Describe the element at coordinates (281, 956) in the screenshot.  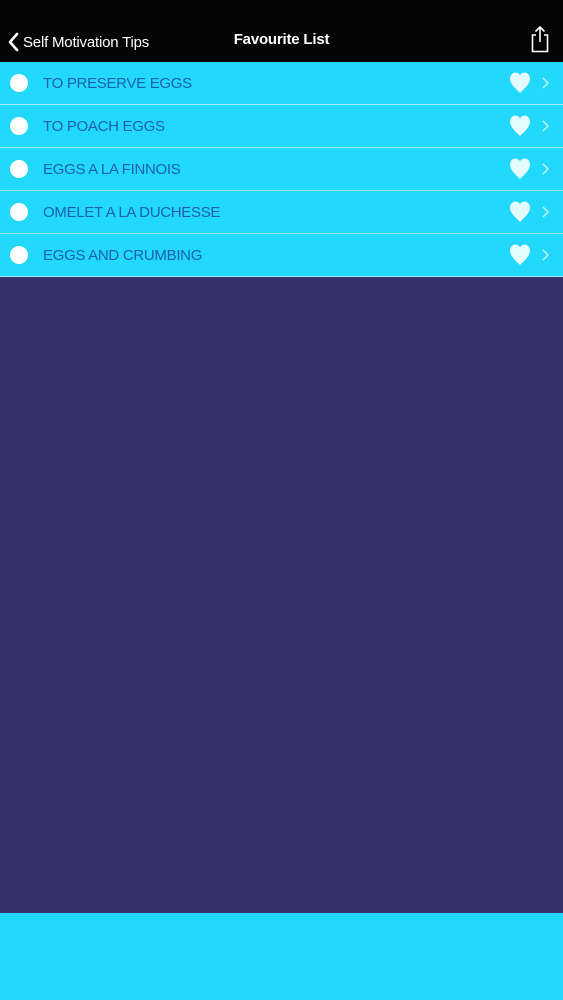
I see `bottom-bar` at that location.